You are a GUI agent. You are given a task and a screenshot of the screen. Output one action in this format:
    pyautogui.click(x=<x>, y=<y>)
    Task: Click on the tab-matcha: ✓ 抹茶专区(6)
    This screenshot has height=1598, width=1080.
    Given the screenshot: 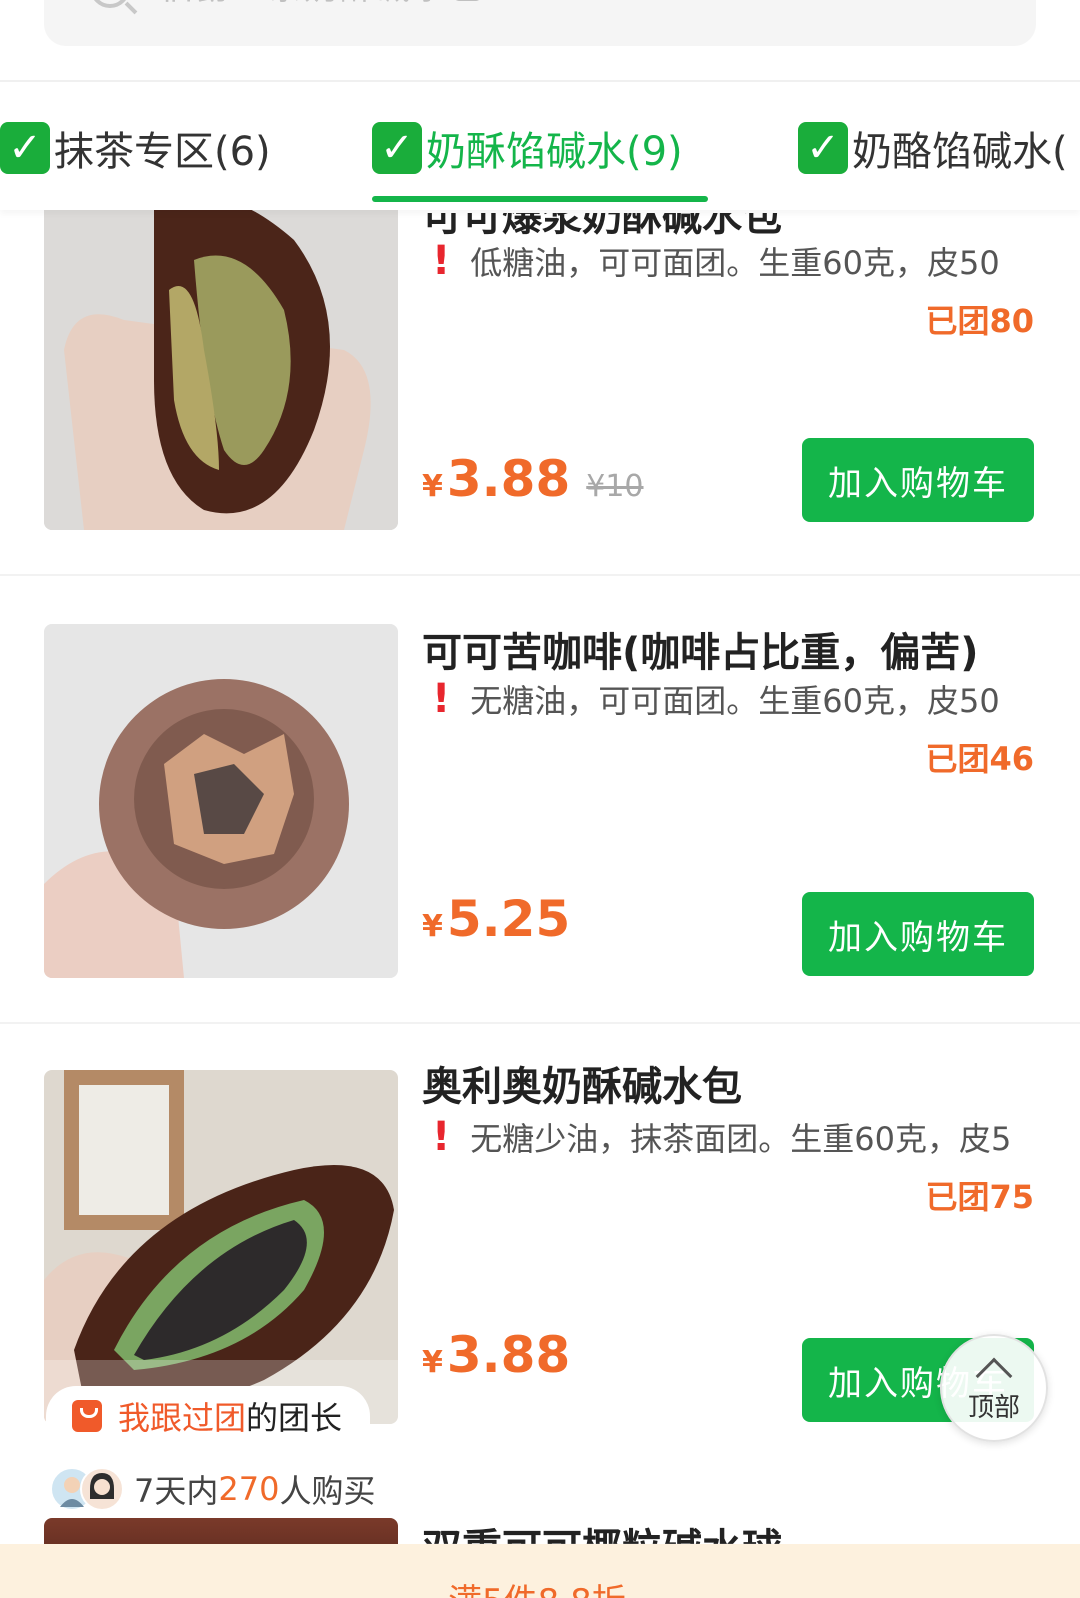 What is the action you would take?
    pyautogui.click(x=135, y=148)
    